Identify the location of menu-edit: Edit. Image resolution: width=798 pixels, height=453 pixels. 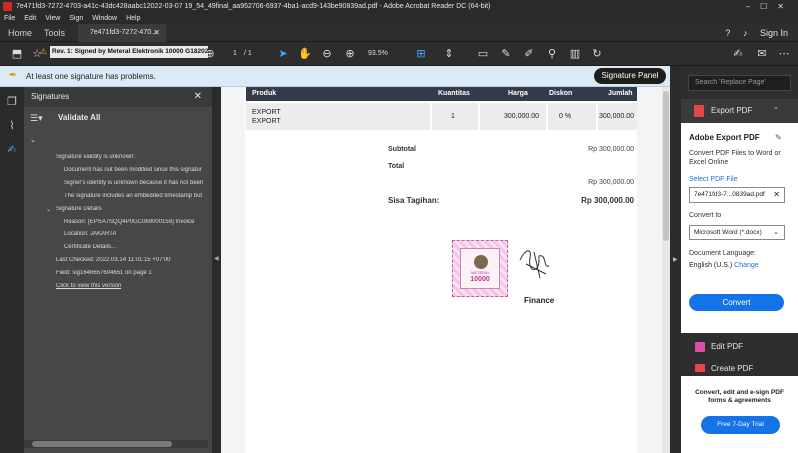
(30, 18).